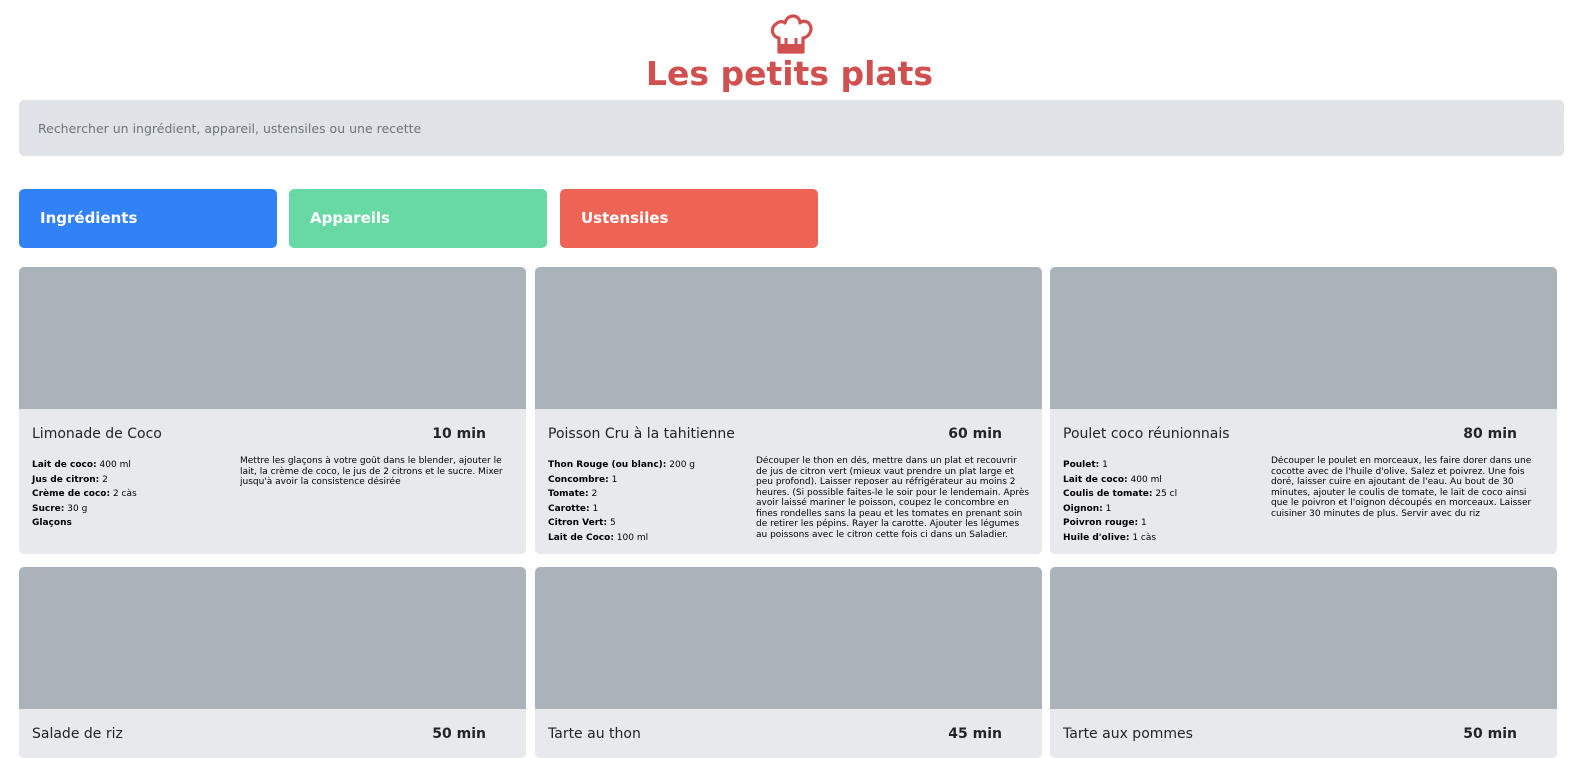  I want to click on recipe-card: Salade de riz 50 min, so click(272, 662).